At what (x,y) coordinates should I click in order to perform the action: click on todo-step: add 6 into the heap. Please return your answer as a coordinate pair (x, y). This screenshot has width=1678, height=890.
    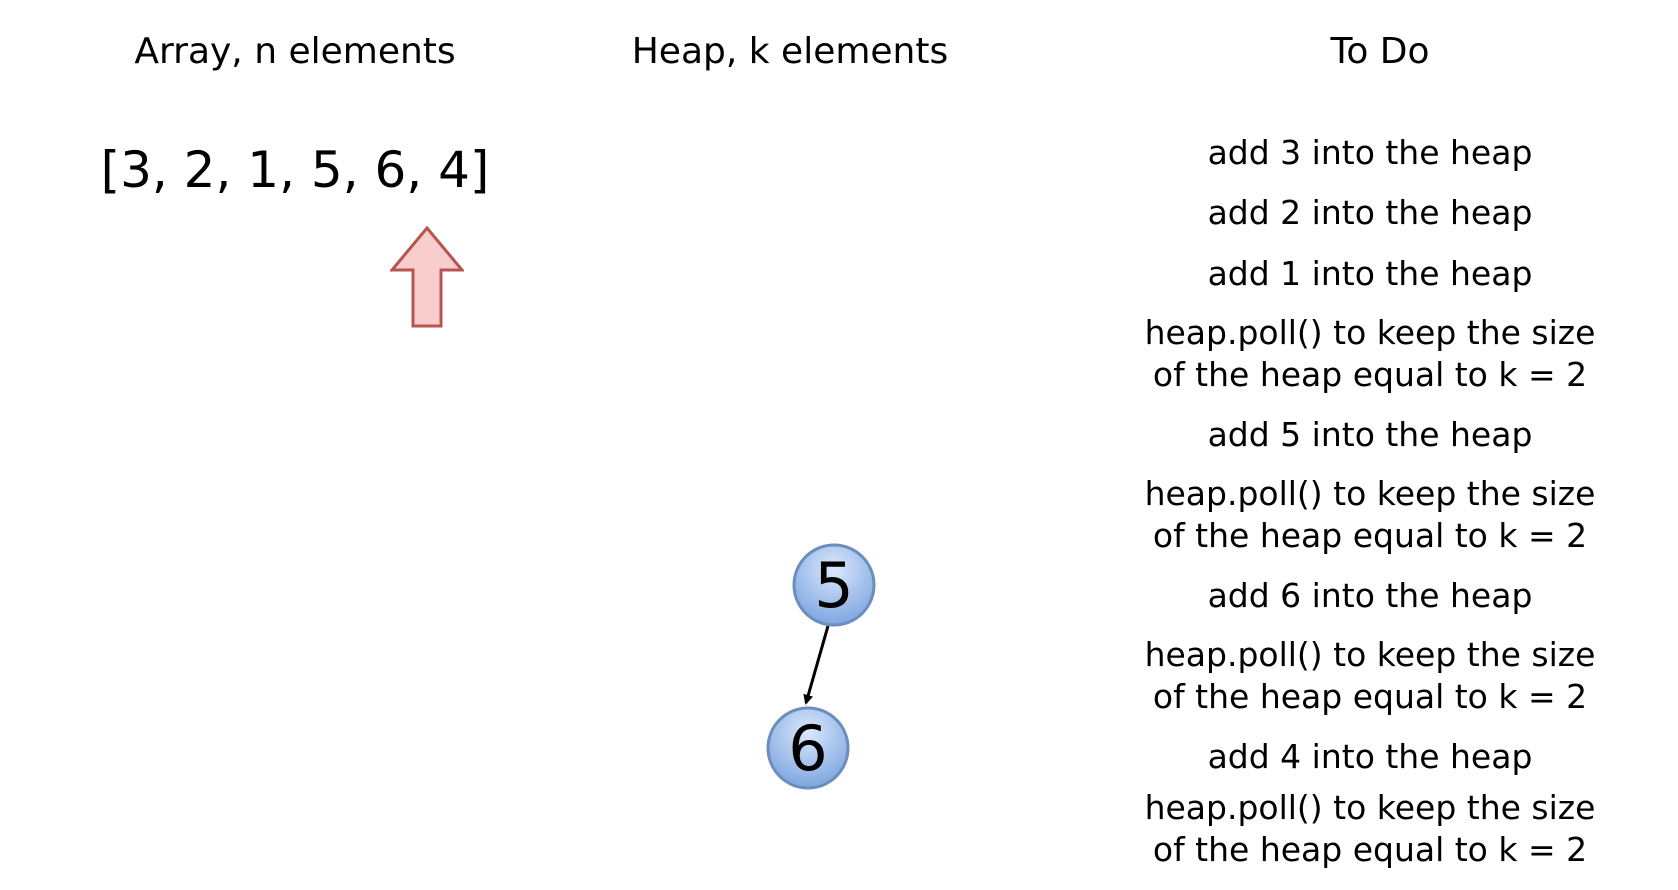
    Looking at the image, I should click on (1370, 595).